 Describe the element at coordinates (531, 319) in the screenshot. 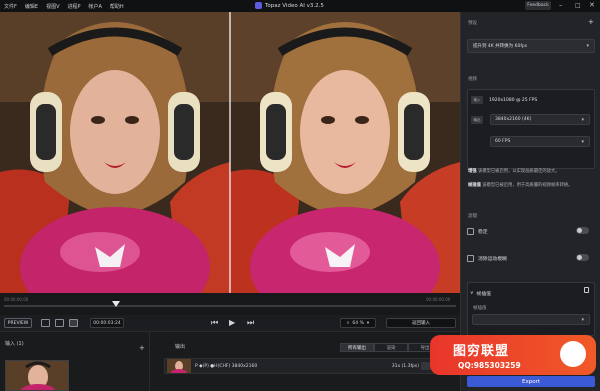

I see `interp-model-select: ▾` at that location.